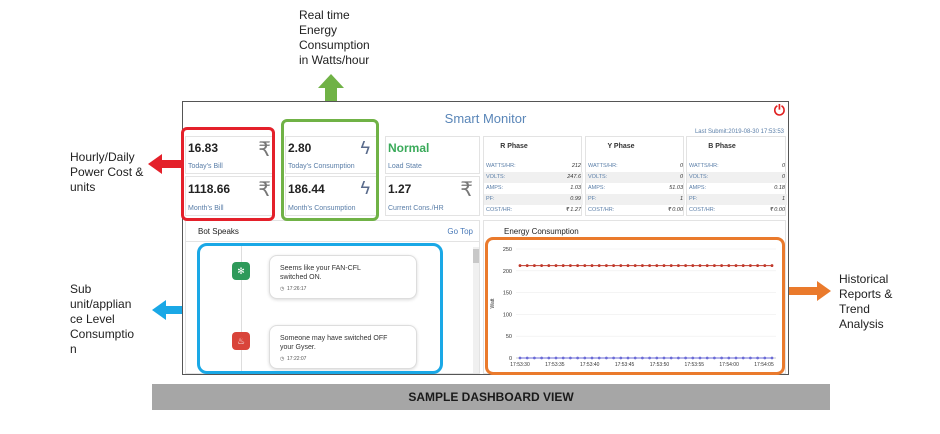 The width and height of the screenshot is (940, 434). I want to click on scrollbar, so click(476, 310).